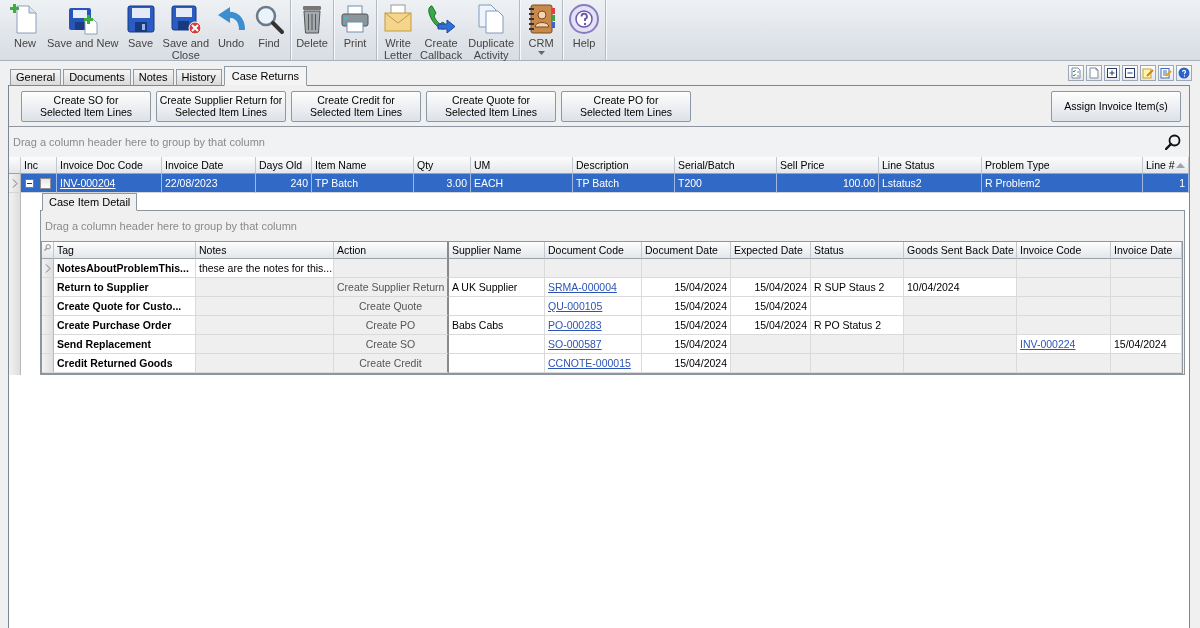 This screenshot has width=1200, height=628. I want to click on toolbar-button: Help, so click(584, 30).